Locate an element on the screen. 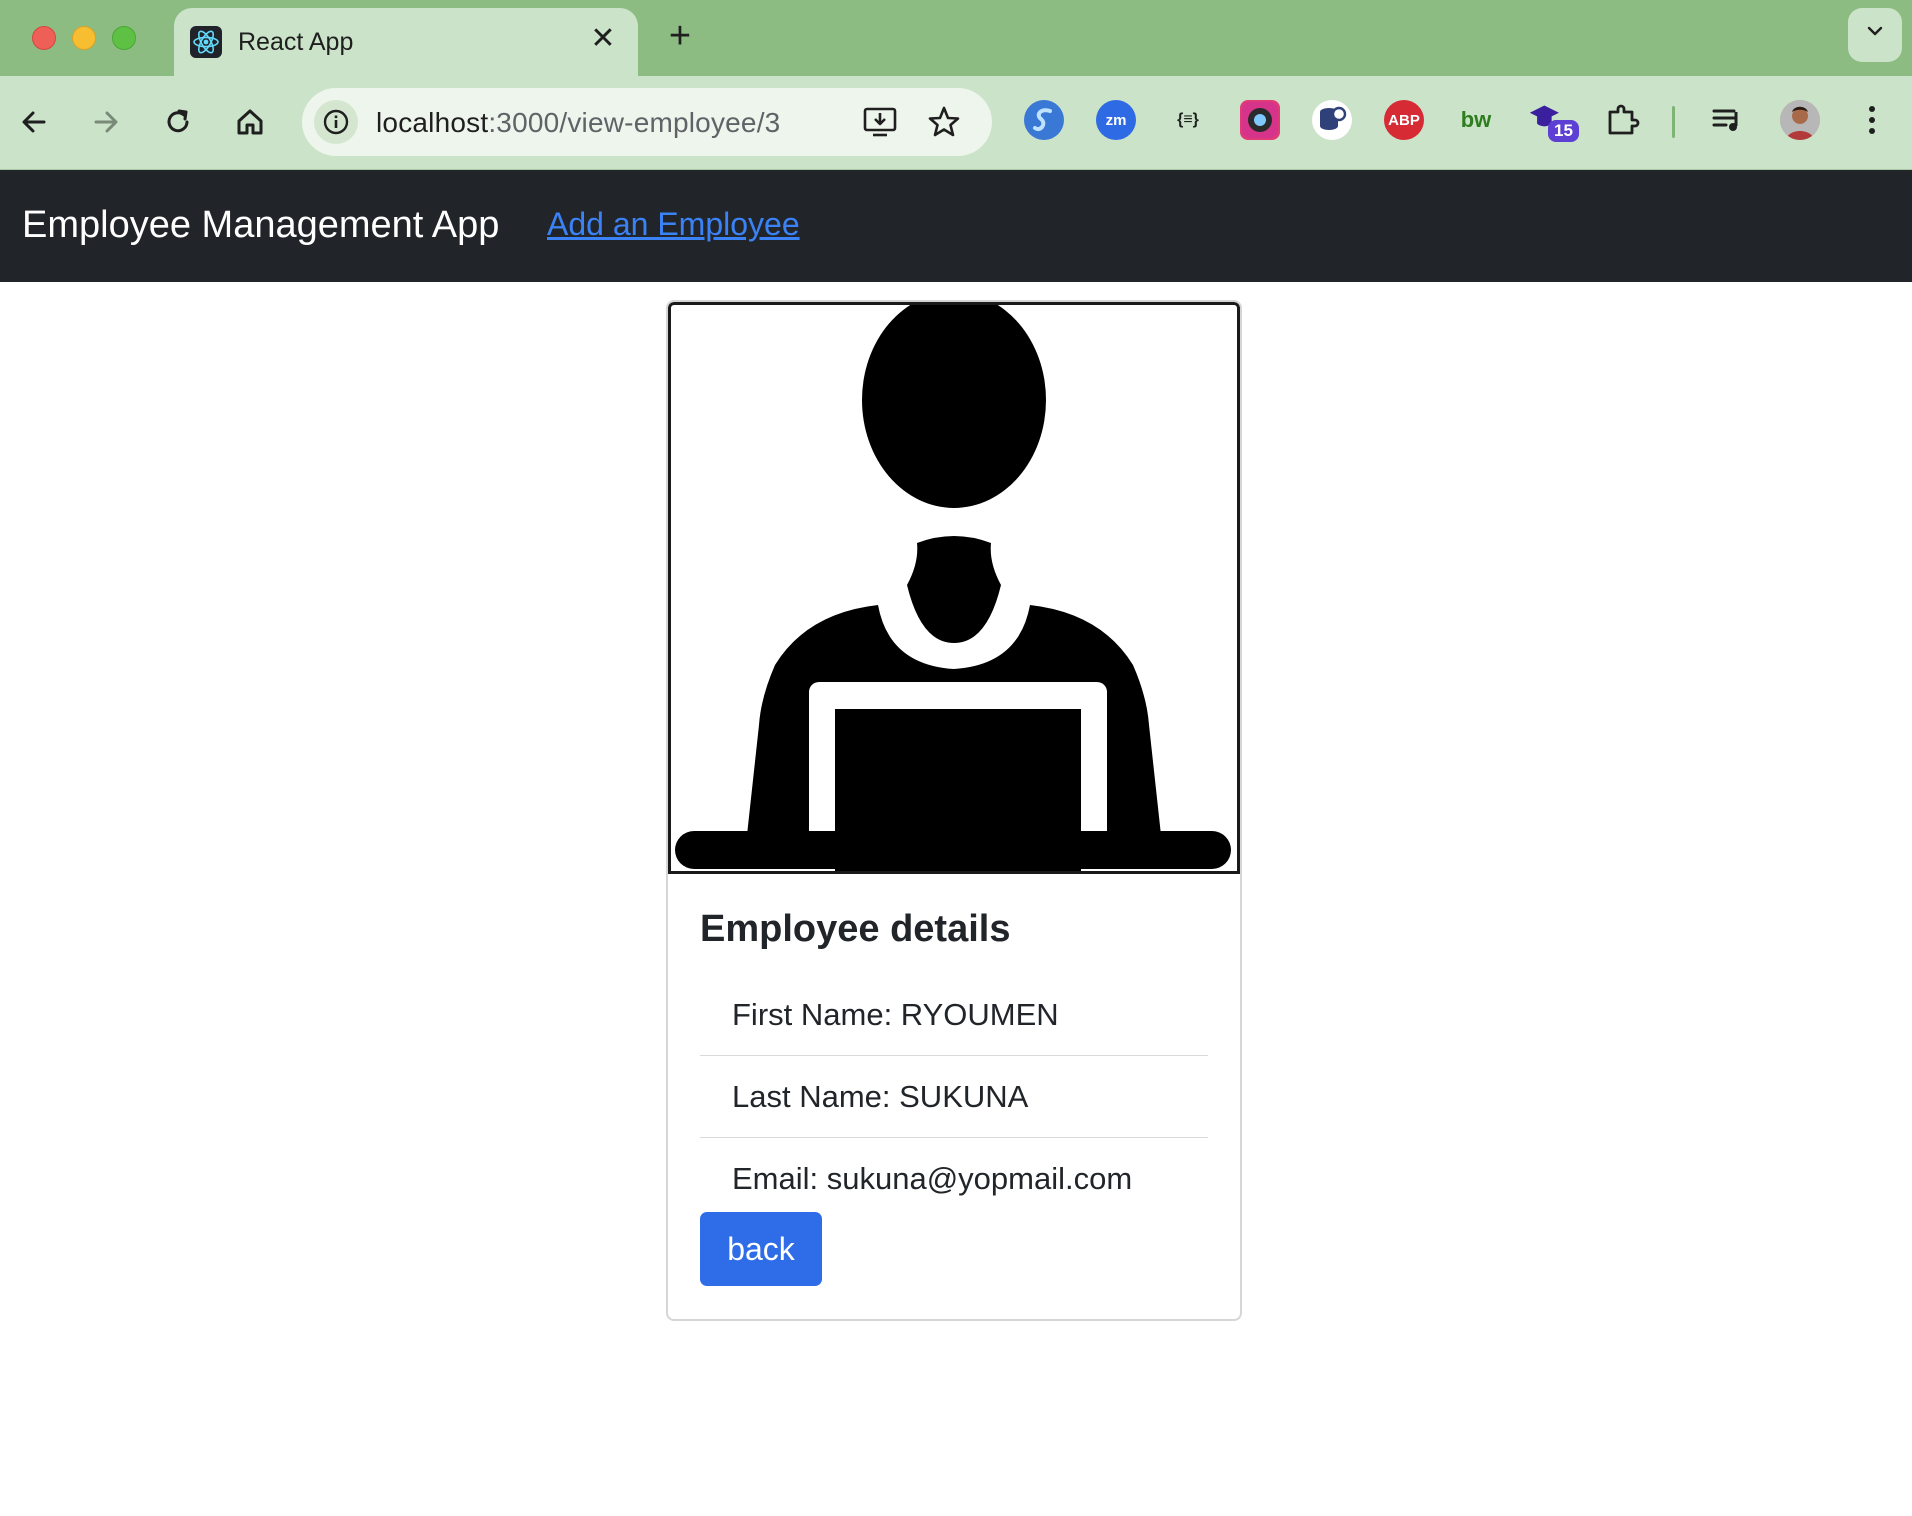 Image resolution: width=1912 pixels, height=1516 pixels. home-button is located at coordinates (250, 122).